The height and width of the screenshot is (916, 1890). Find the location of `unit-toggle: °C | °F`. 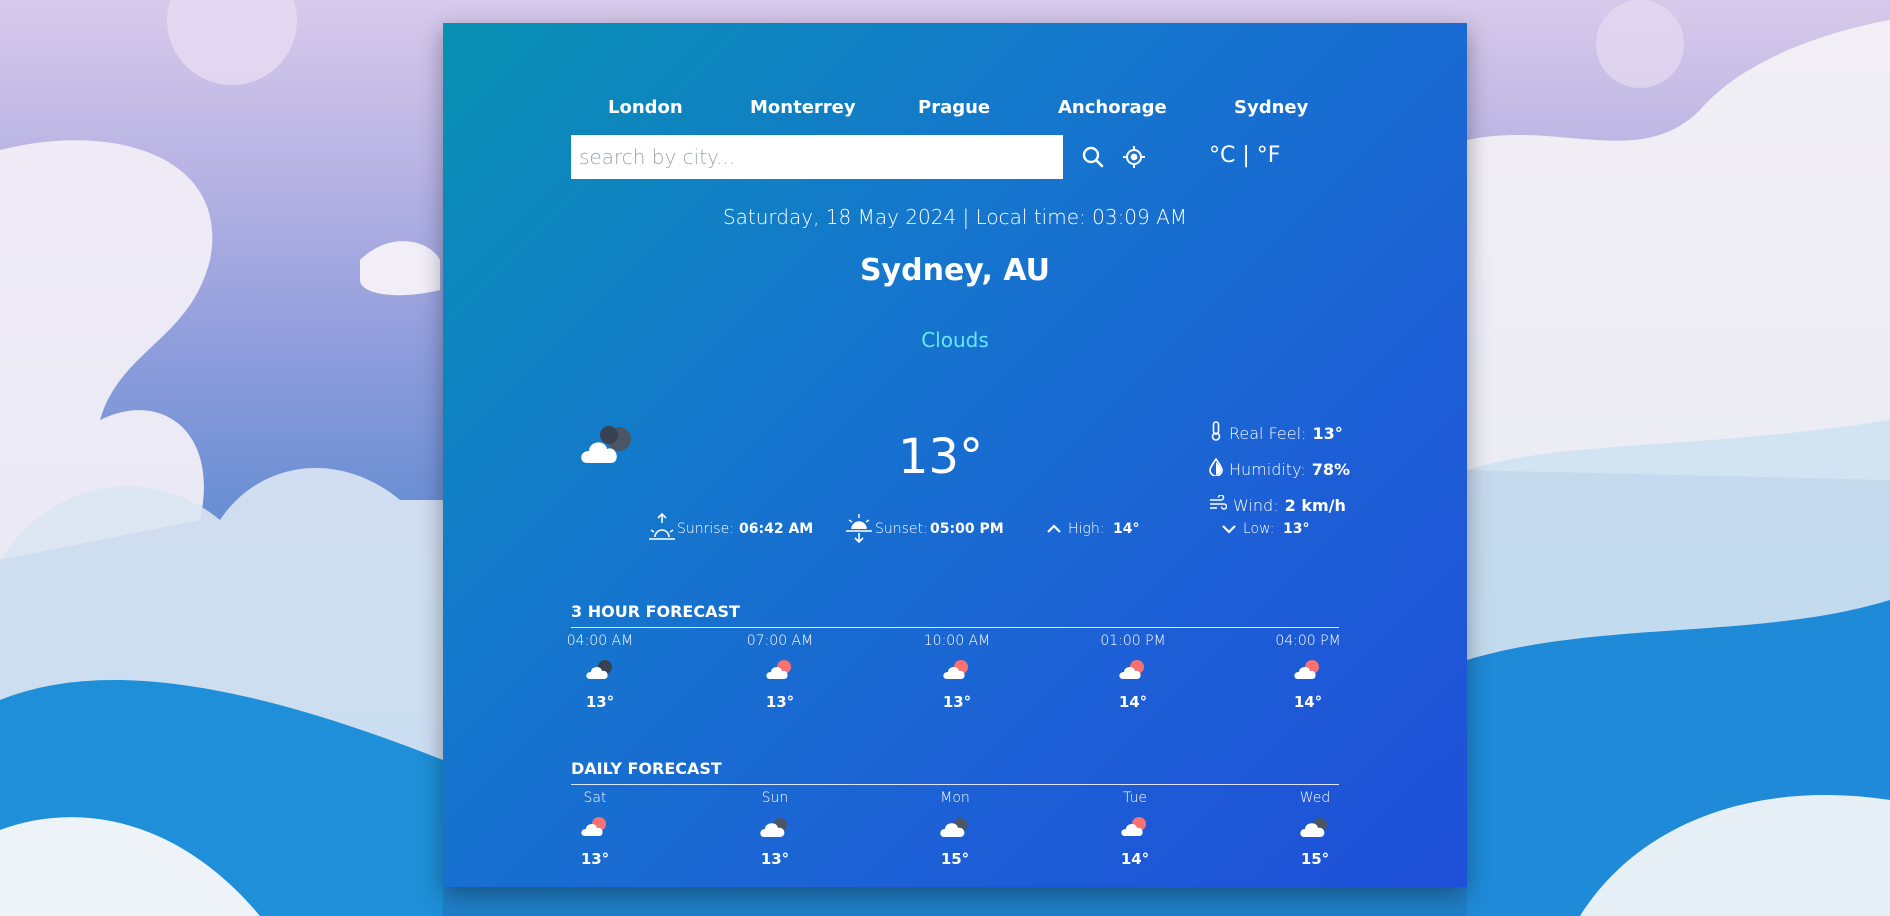

unit-toggle: °C | °F is located at coordinates (1244, 155).